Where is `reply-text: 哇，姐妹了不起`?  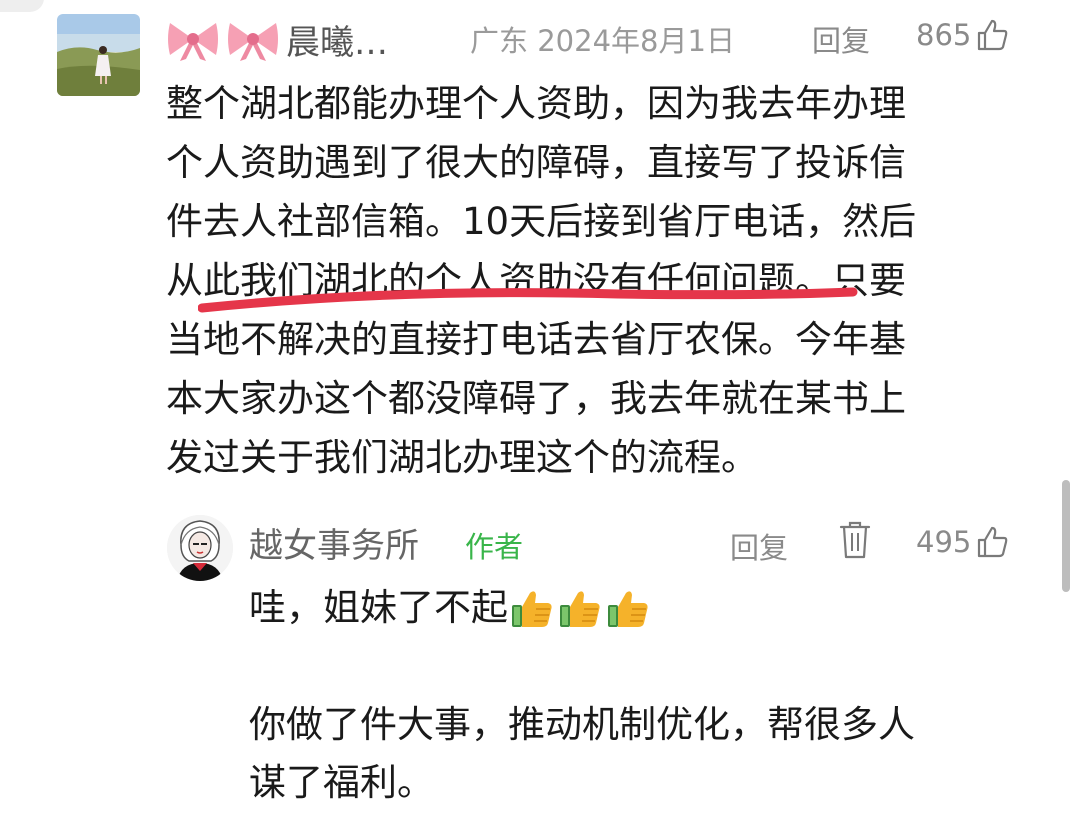 reply-text: 哇，姐妹了不起 is located at coordinates (378, 607).